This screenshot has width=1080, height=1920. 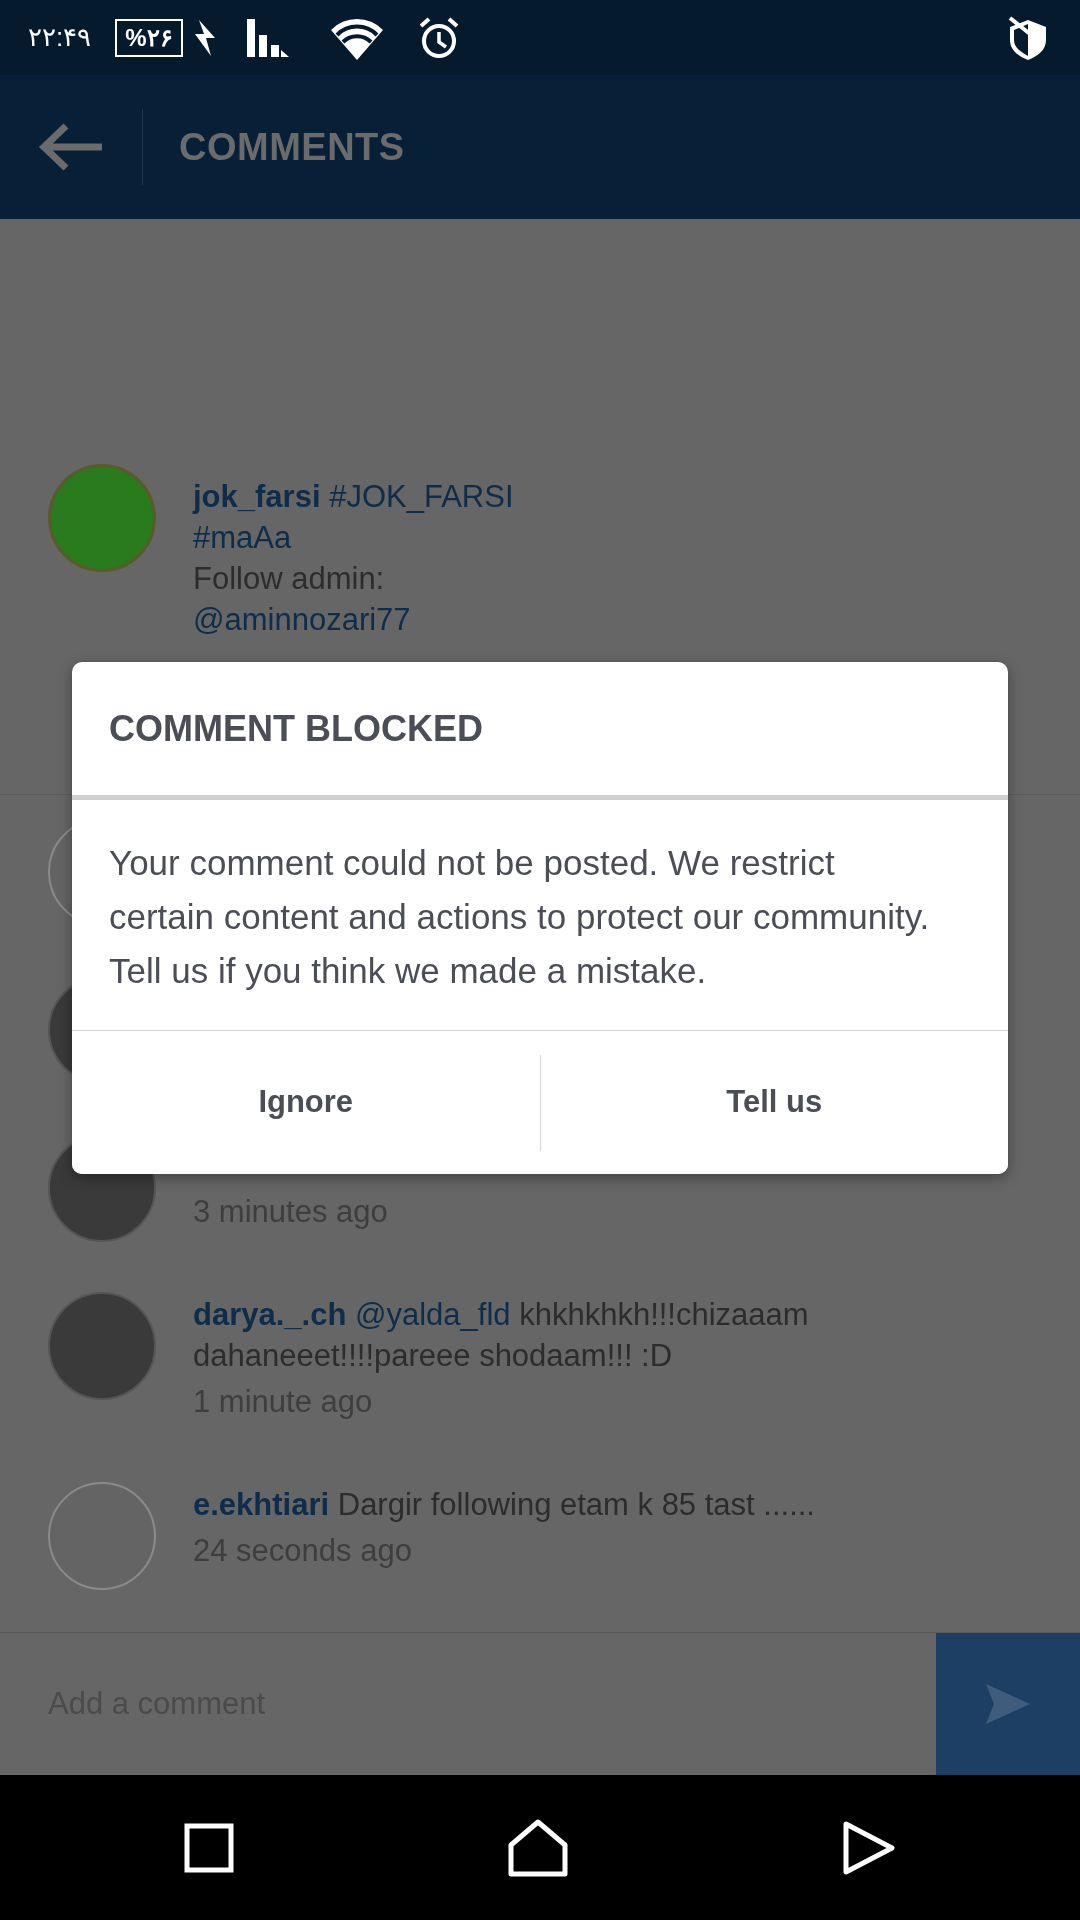 What do you see at coordinates (60, 37) in the screenshot?
I see `clock-time: ۲۲:۴۹` at bounding box center [60, 37].